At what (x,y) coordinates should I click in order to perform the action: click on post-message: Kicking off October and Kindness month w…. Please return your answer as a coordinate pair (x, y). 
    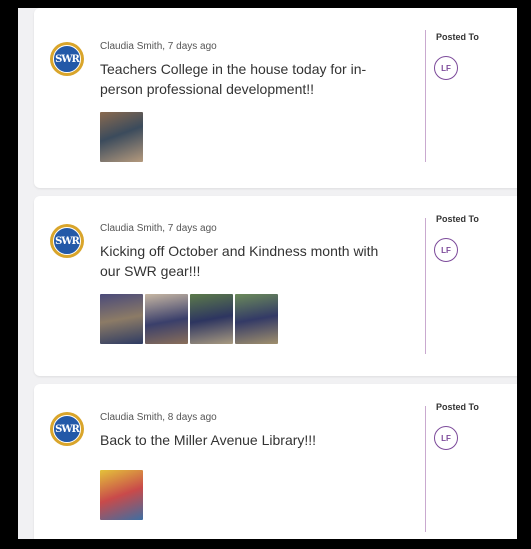
    Looking at the image, I should click on (239, 261).